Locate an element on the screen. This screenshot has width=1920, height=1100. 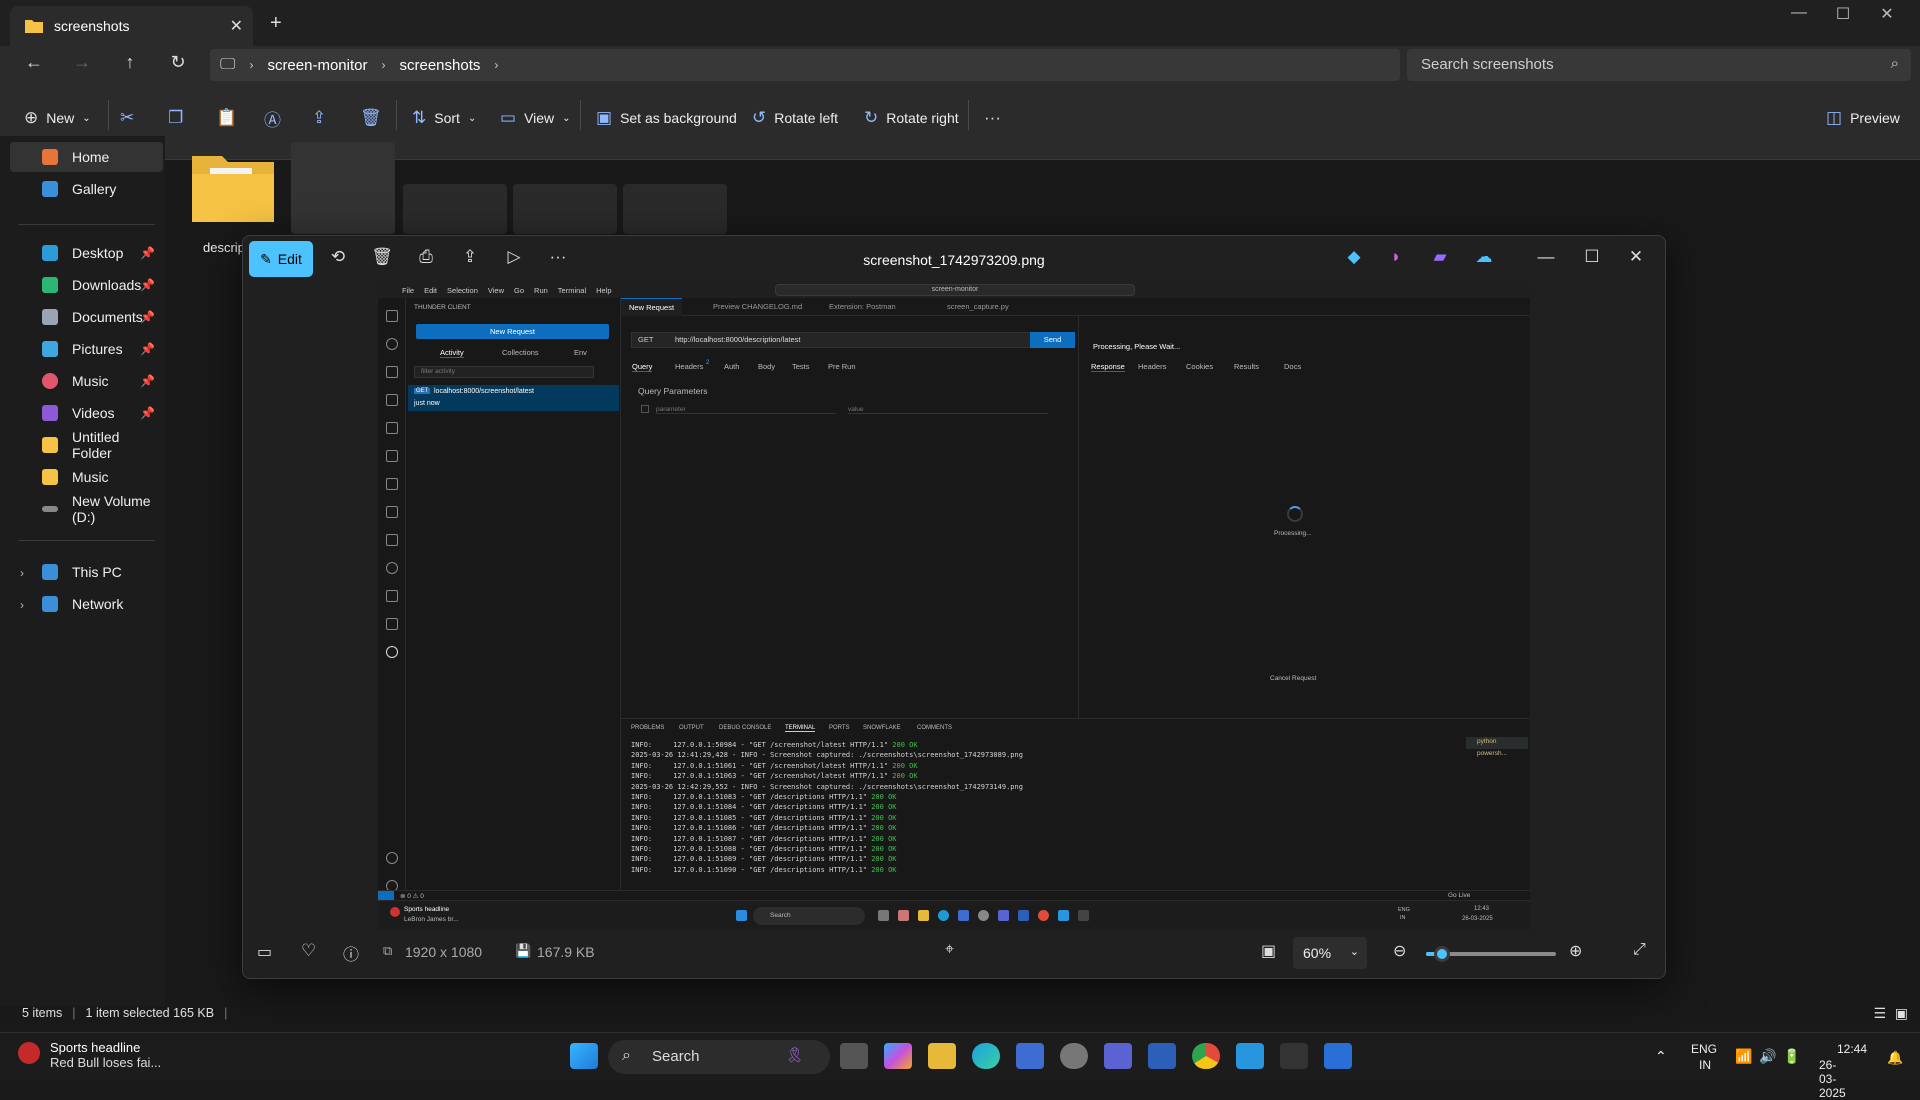
photos-app-icon is located at coordinates (1338, 1056).